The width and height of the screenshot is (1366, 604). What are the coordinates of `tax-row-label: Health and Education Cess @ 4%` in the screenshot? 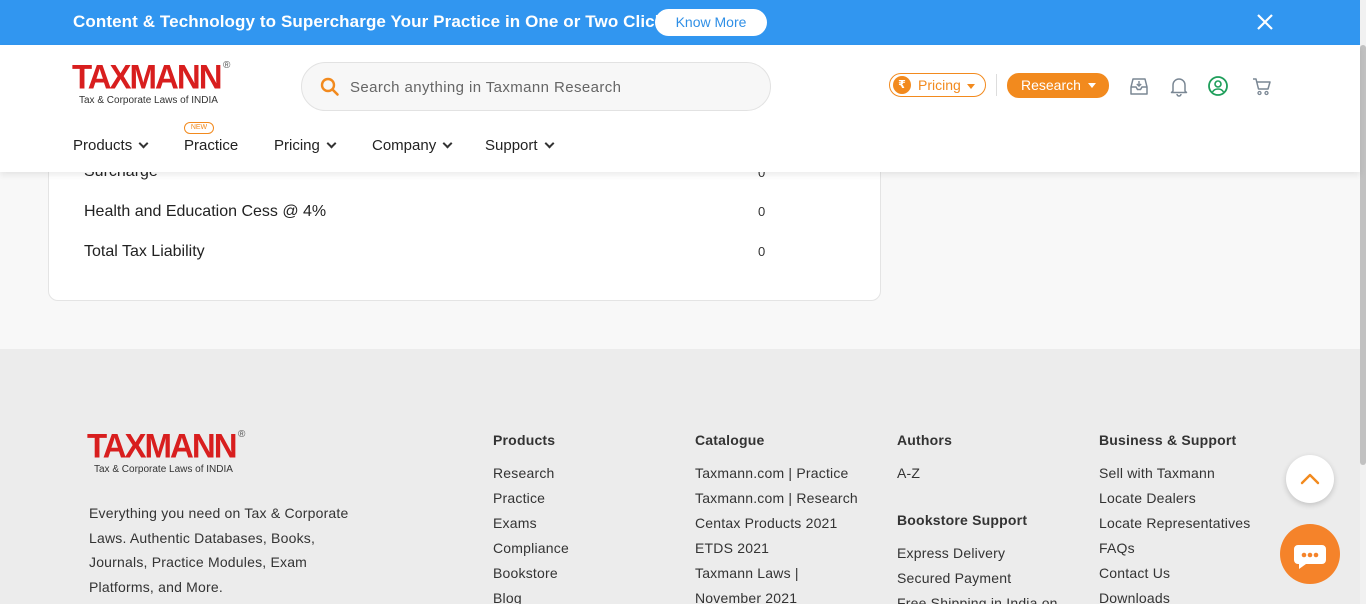 It's located at (205, 211).